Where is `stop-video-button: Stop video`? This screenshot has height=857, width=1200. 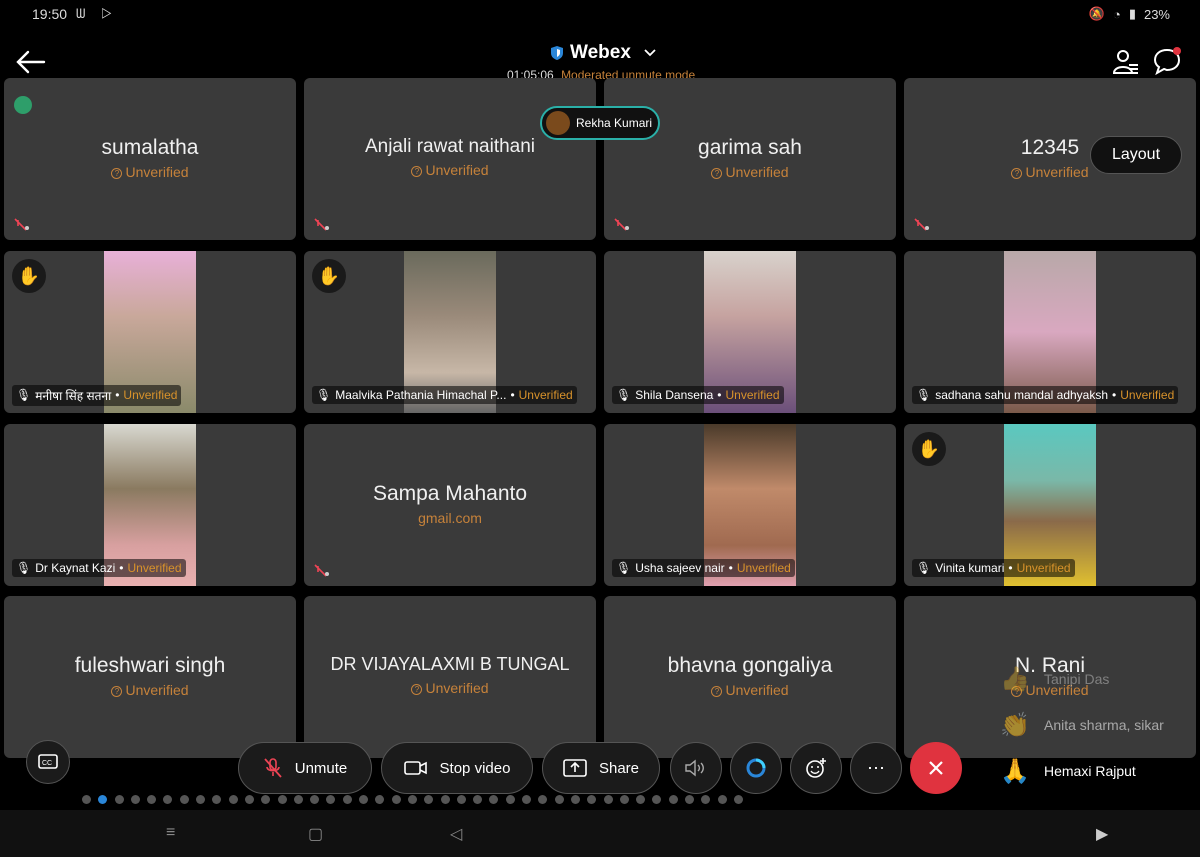
stop-video-button: Stop video is located at coordinates (457, 768).